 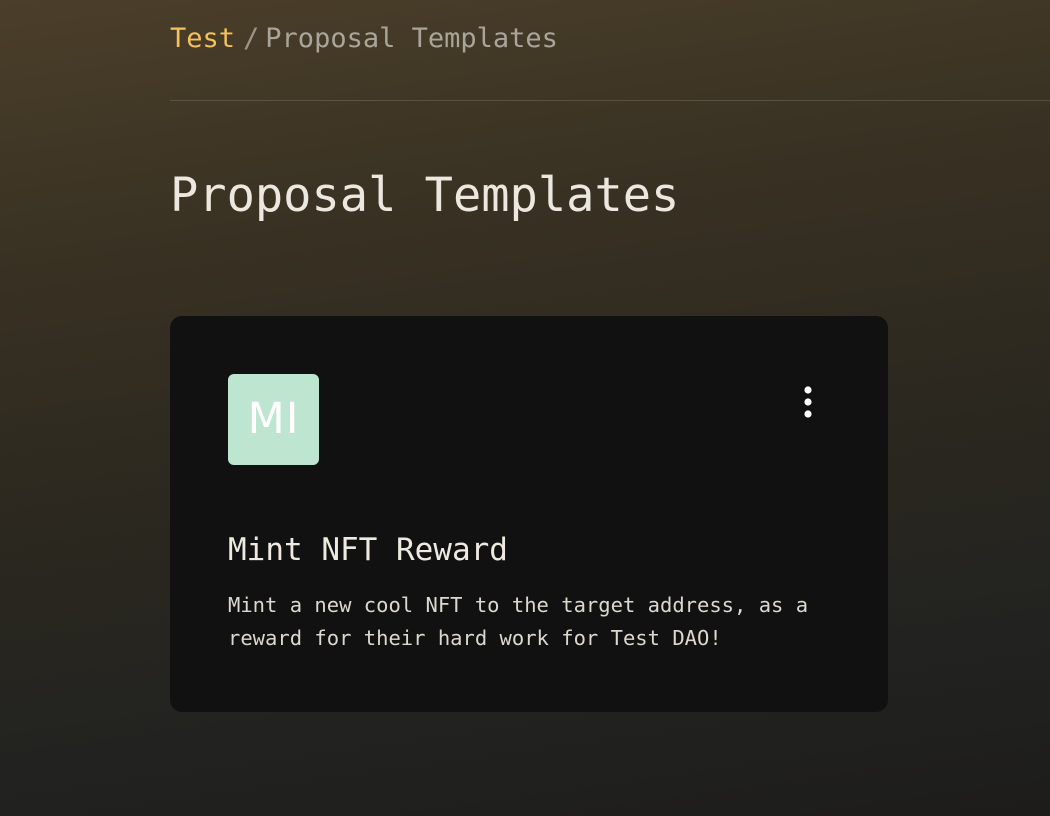 I want to click on breadcrumb-home-link: Test, so click(x=202, y=38).